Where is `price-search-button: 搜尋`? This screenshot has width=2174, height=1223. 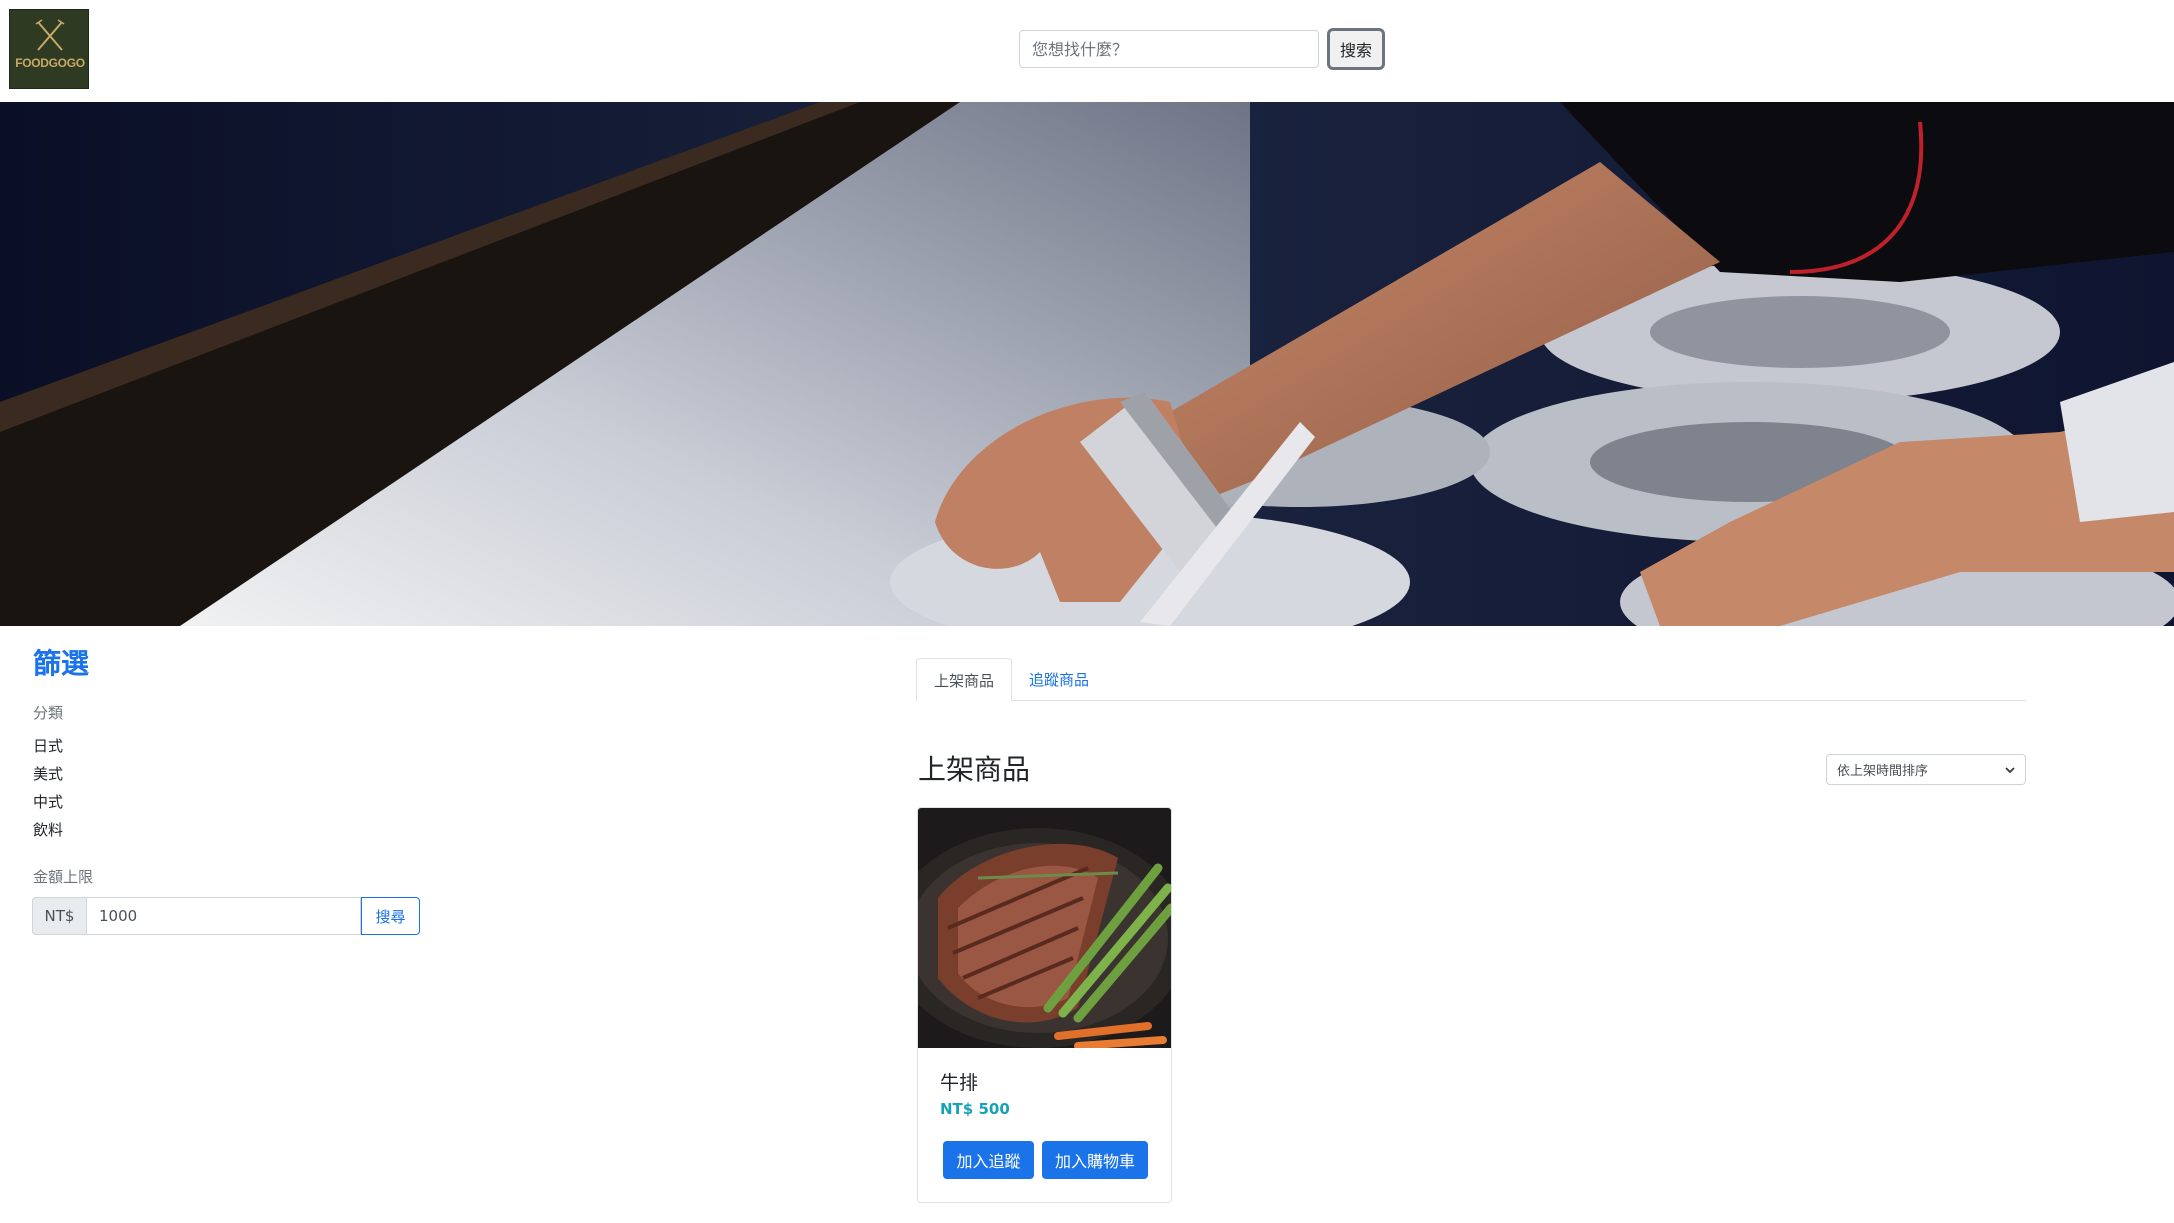 price-search-button: 搜尋 is located at coordinates (390, 916).